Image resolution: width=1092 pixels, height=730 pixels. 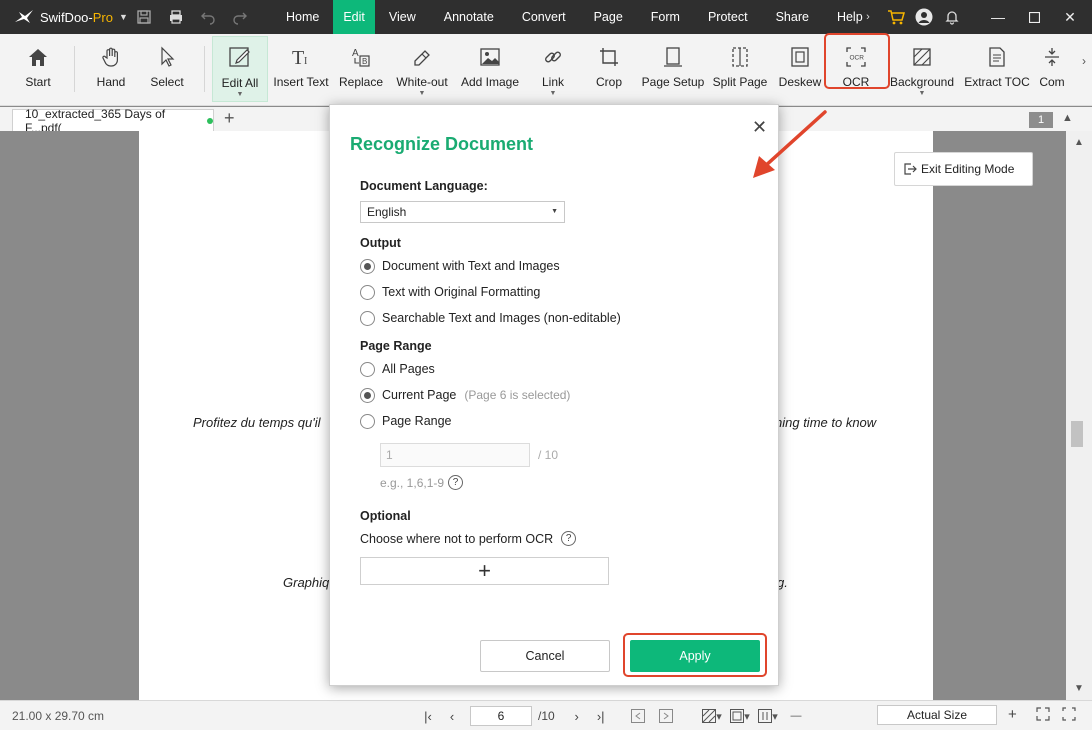 I want to click on start-button: Start, so click(x=38, y=69).